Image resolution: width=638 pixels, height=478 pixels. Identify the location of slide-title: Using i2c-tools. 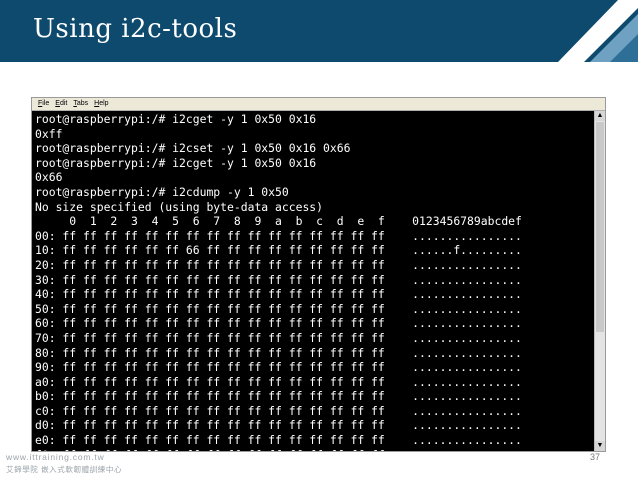
(135, 29).